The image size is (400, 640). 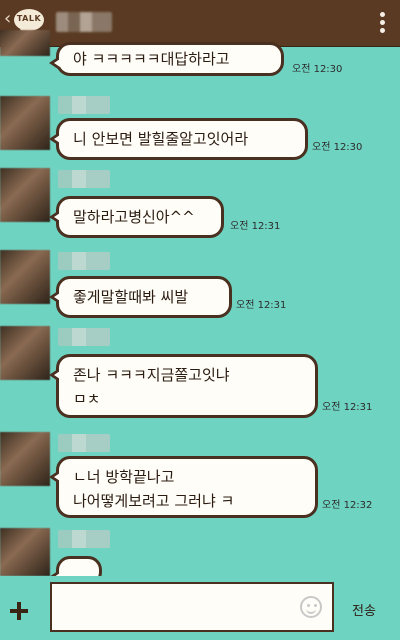 What do you see at coordinates (19, 611) in the screenshot?
I see `plus-icon` at bounding box center [19, 611].